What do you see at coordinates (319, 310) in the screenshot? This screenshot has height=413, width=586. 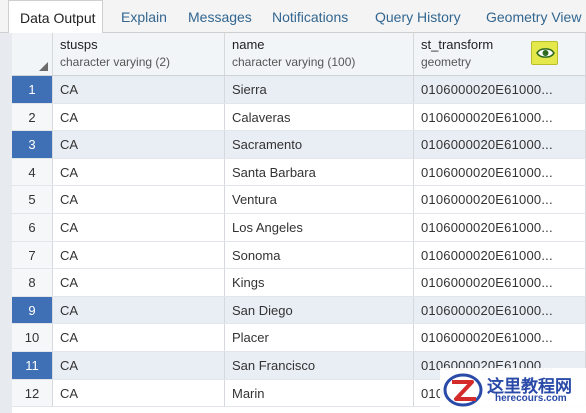 I see `cell-name: San Diego` at bounding box center [319, 310].